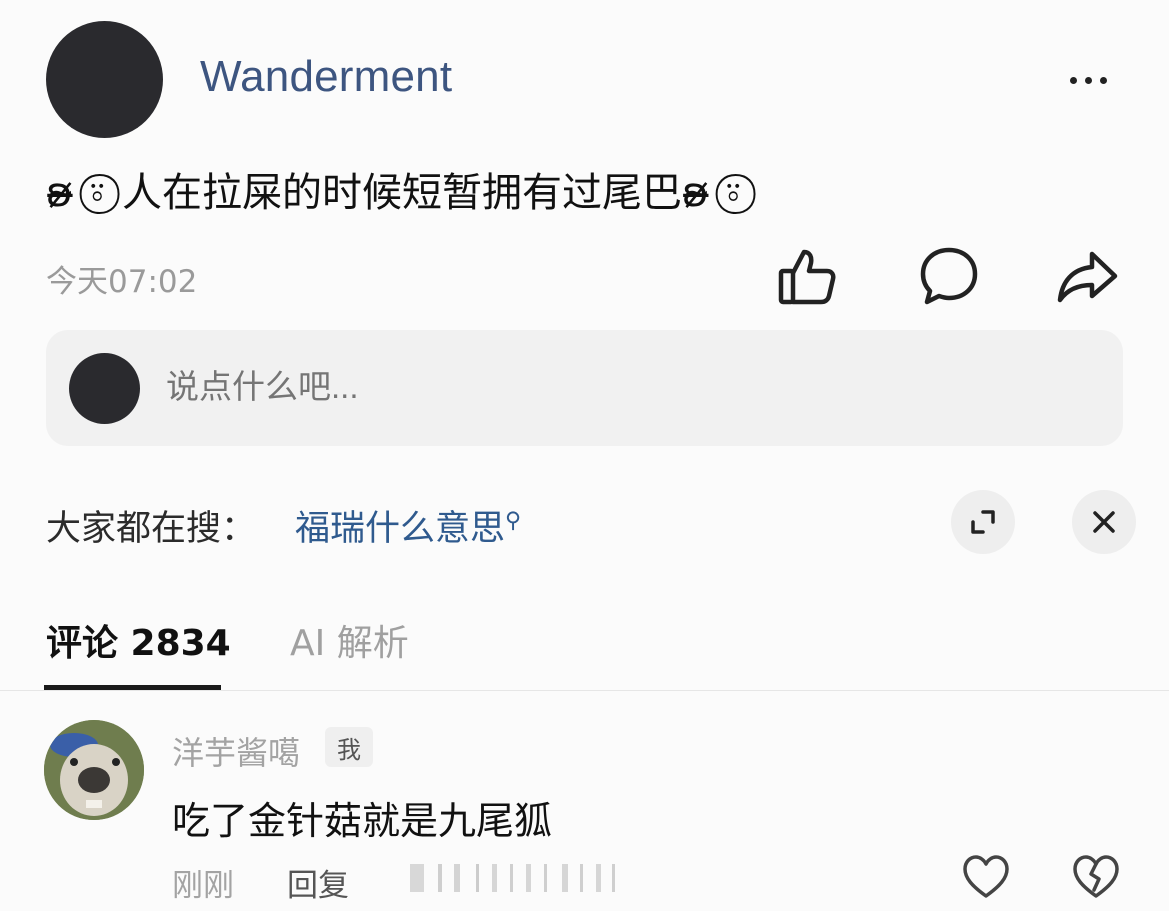 The width and height of the screenshot is (1169, 911). I want to click on self-badge: 我, so click(349, 747).